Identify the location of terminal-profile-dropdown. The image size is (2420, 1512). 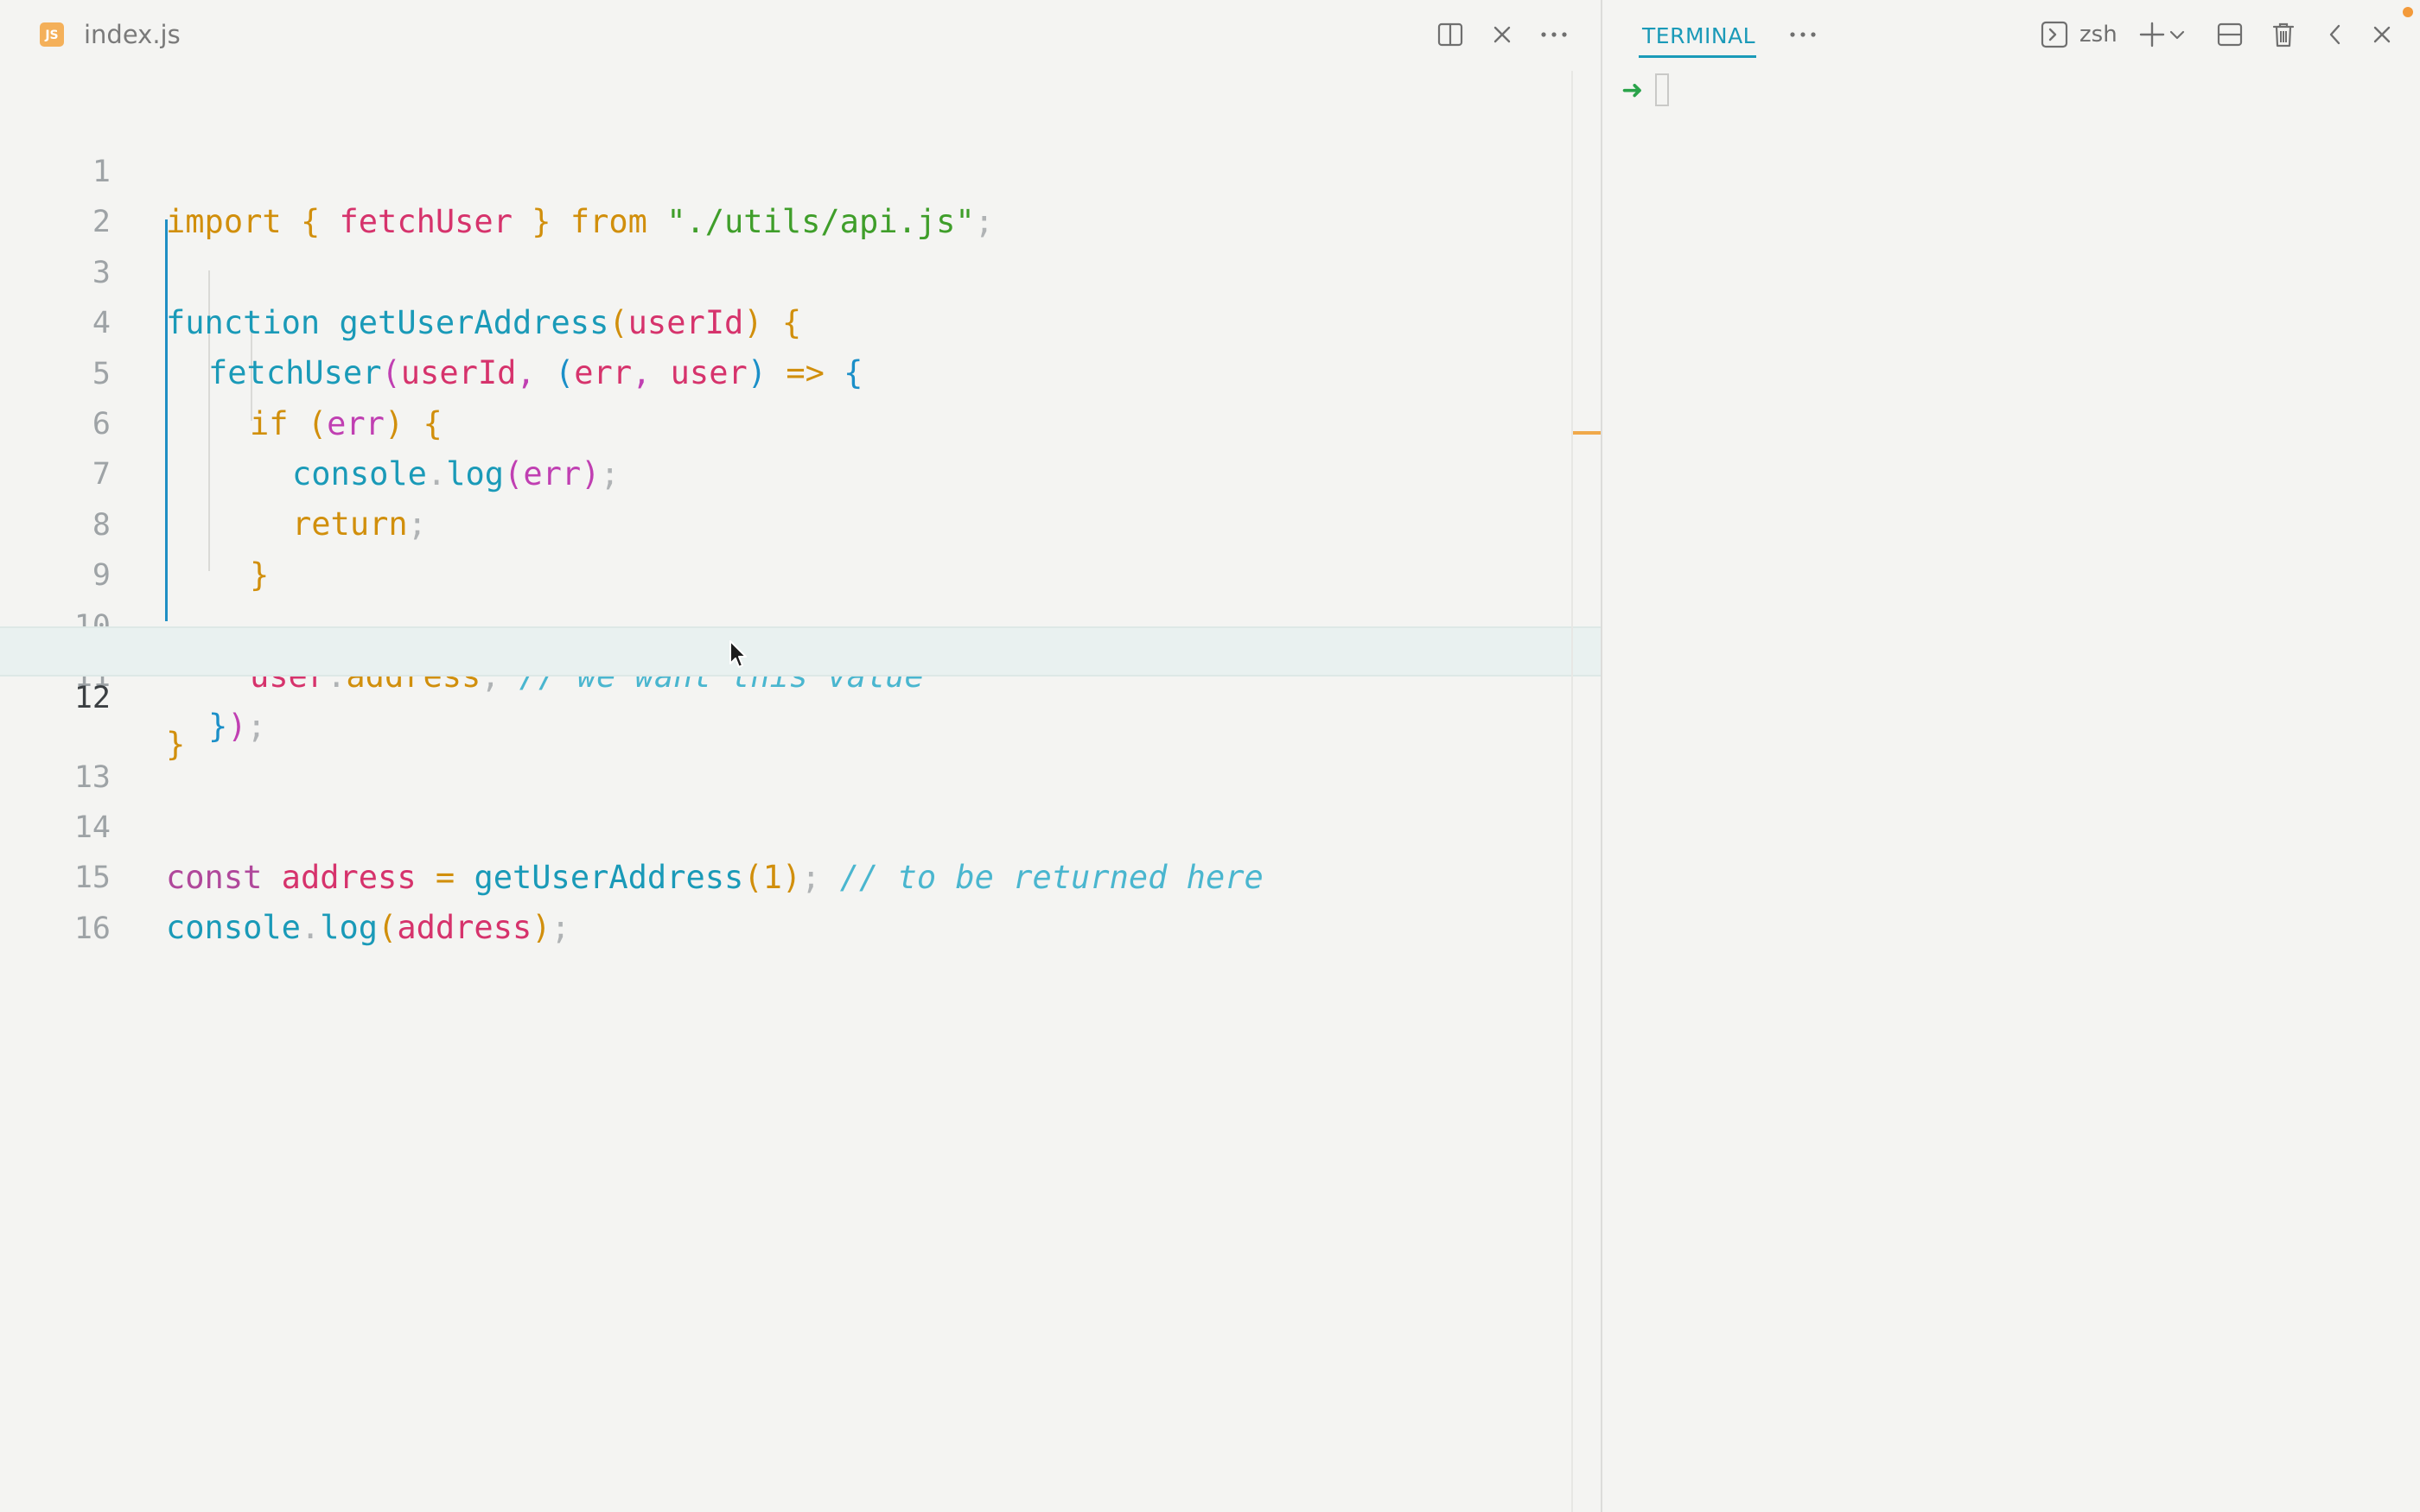
(2177, 35).